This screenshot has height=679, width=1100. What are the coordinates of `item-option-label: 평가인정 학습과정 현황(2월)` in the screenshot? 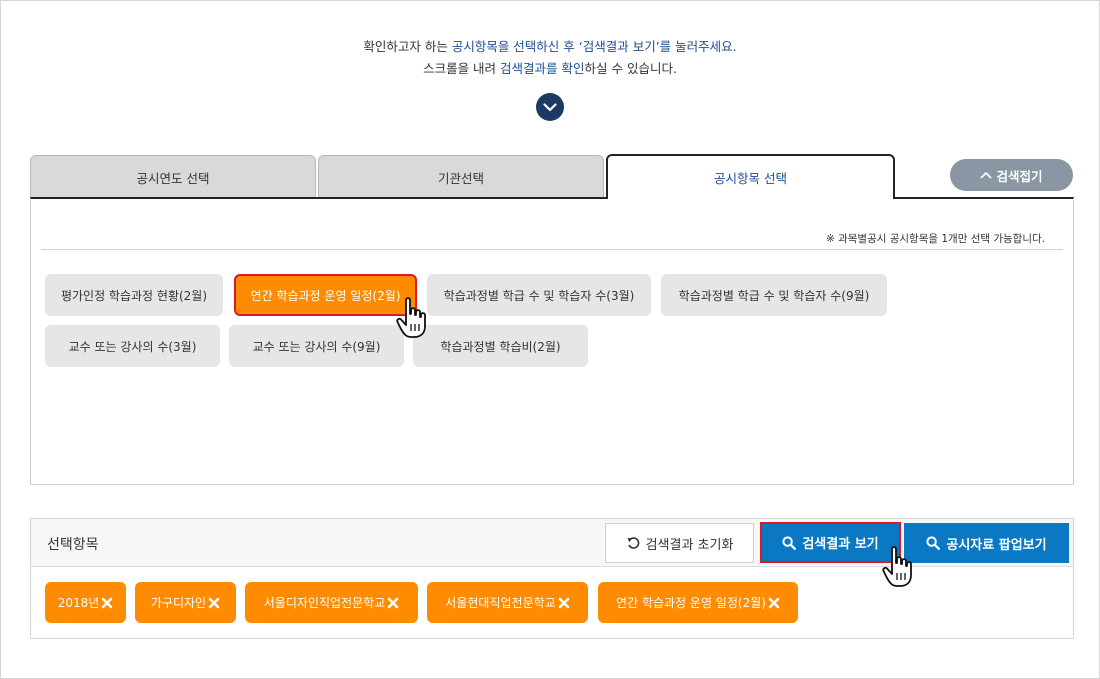 It's located at (134, 295).